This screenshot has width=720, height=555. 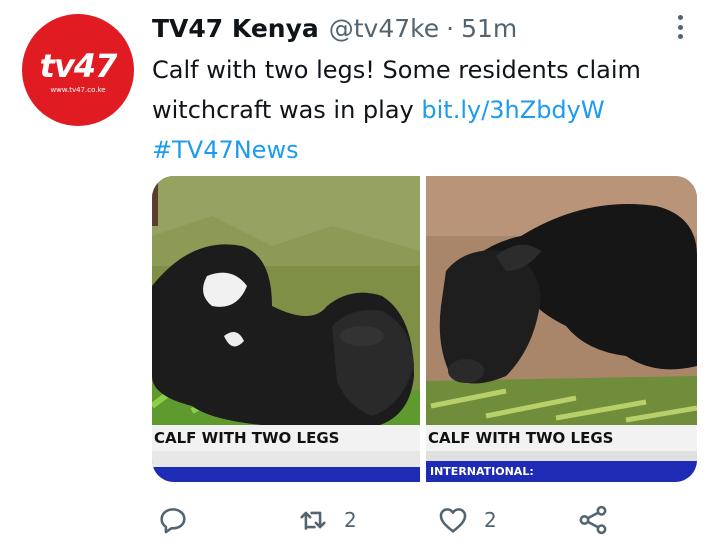 I want to click on display-name: TV47 Kenya, so click(x=235, y=28).